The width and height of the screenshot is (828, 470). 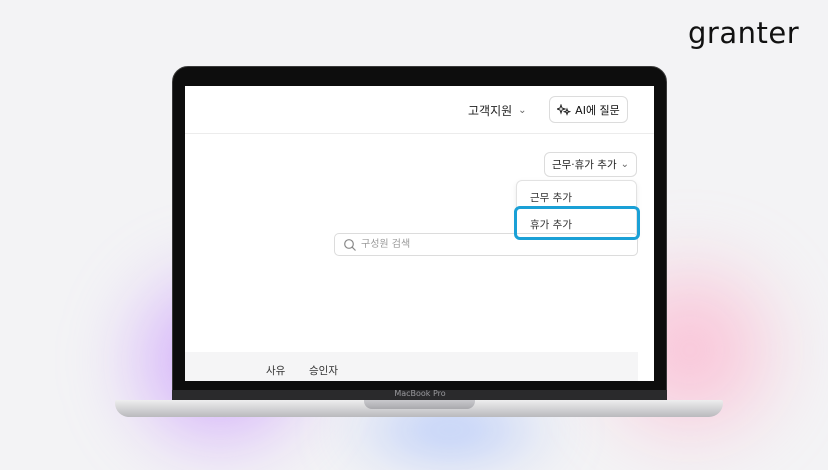 I want to click on laptop-model-label: MacBook Pro, so click(x=420, y=393).